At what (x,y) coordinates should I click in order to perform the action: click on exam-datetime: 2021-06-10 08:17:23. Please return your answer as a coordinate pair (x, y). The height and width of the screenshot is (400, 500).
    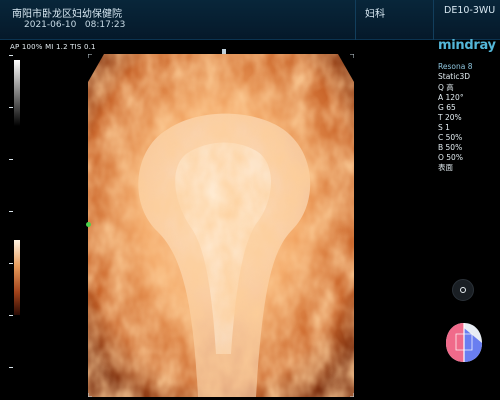
    Looking at the image, I should click on (74, 25).